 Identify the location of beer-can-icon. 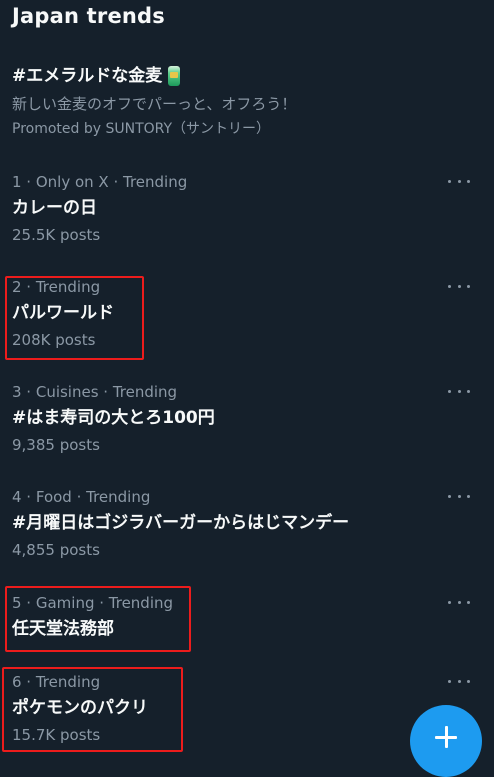
(174, 76).